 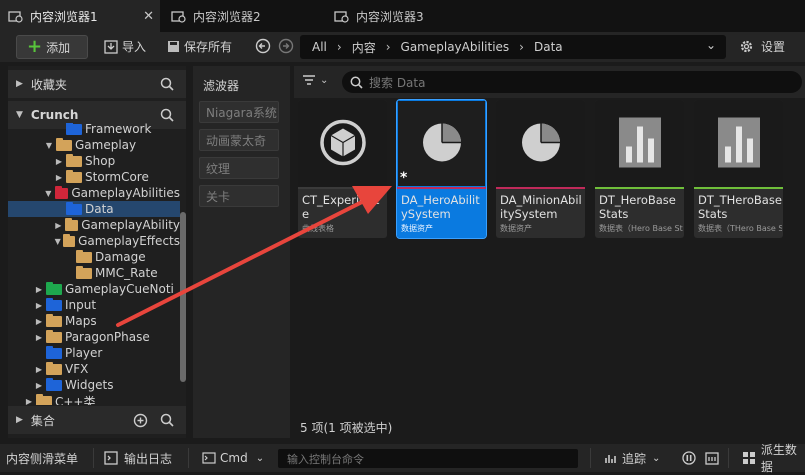 What do you see at coordinates (254, 256) in the screenshot?
I see `annotation-arrow` at bounding box center [254, 256].